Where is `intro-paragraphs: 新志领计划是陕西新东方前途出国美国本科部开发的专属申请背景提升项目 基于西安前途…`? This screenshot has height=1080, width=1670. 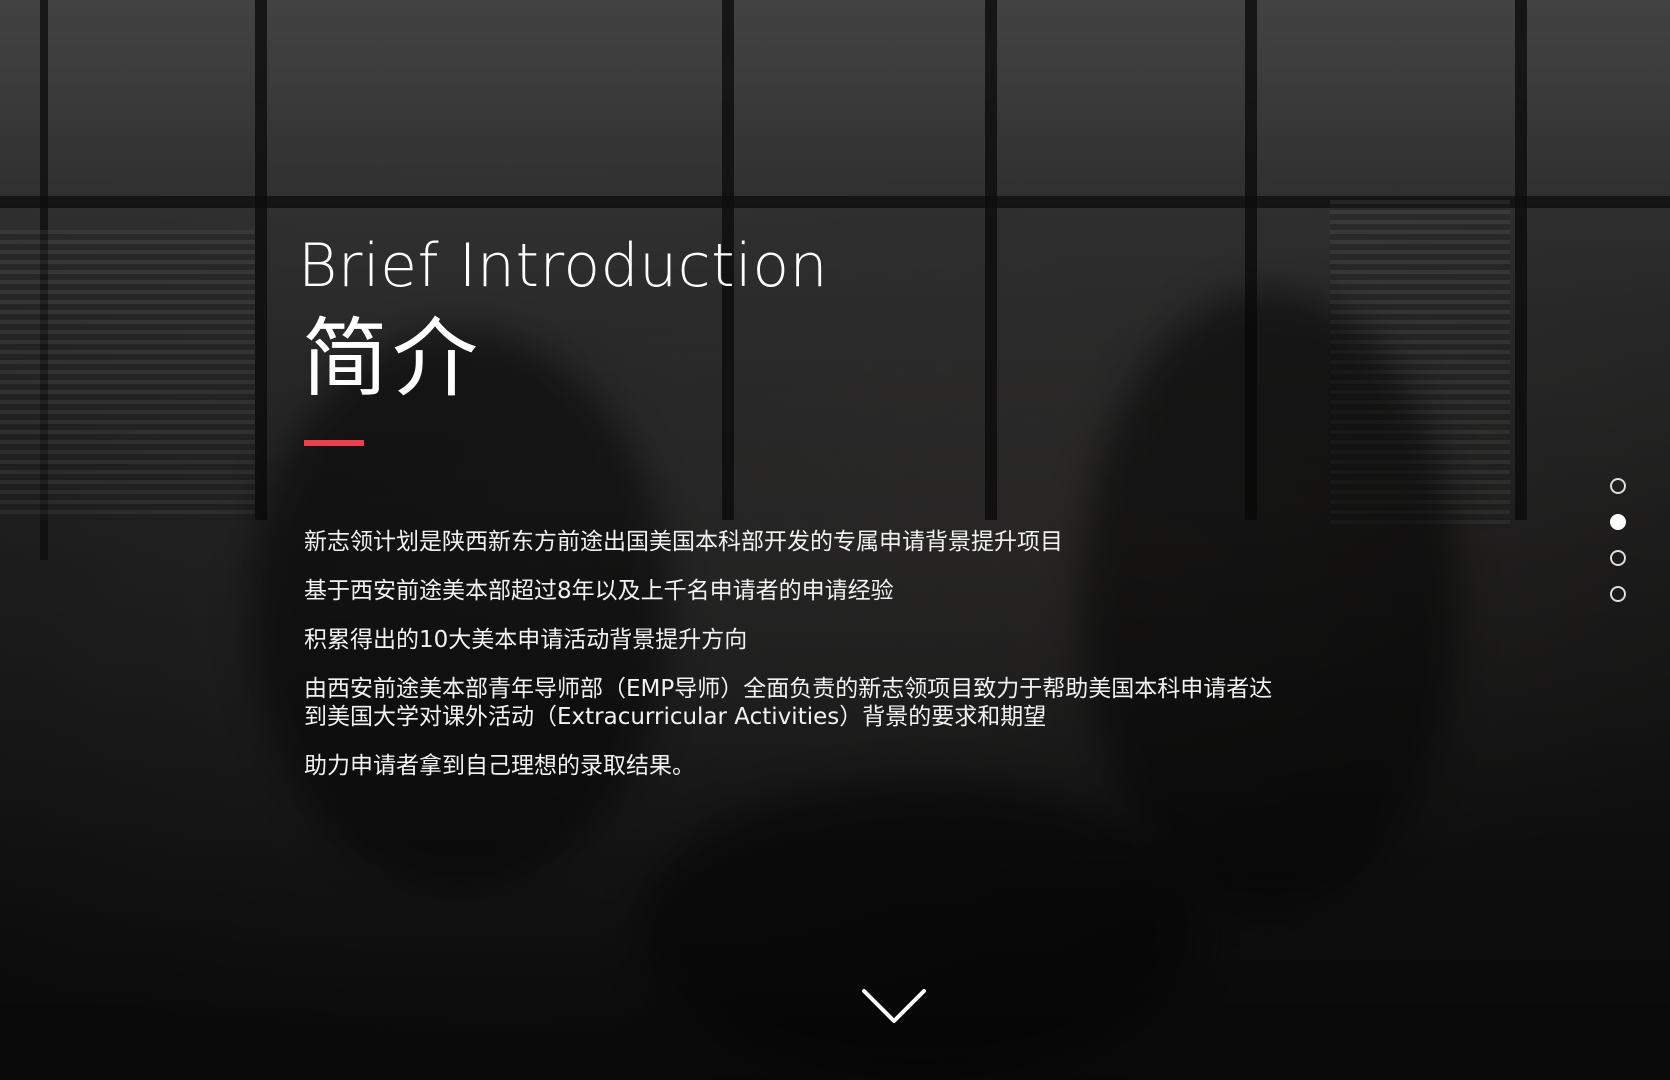
intro-paragraphs: 新志领计划是陕西新东方前途出国美国本科部开发的专属申请背景提升项目 基于西安前途… is located at coordinates (801, 654).